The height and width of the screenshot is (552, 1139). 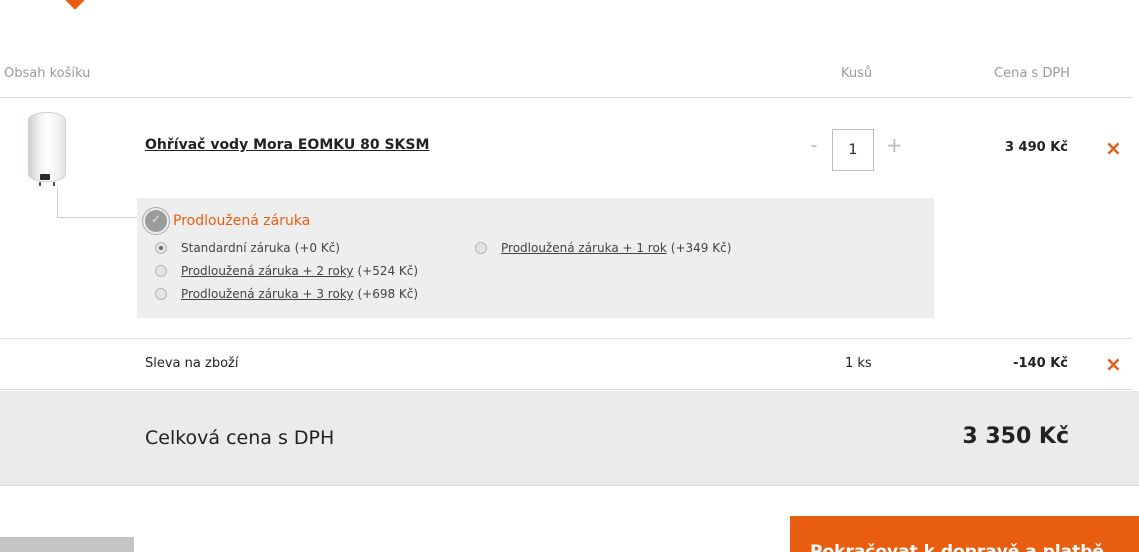 I want to click on quantity-input: 1, so click(x=853, y=150).